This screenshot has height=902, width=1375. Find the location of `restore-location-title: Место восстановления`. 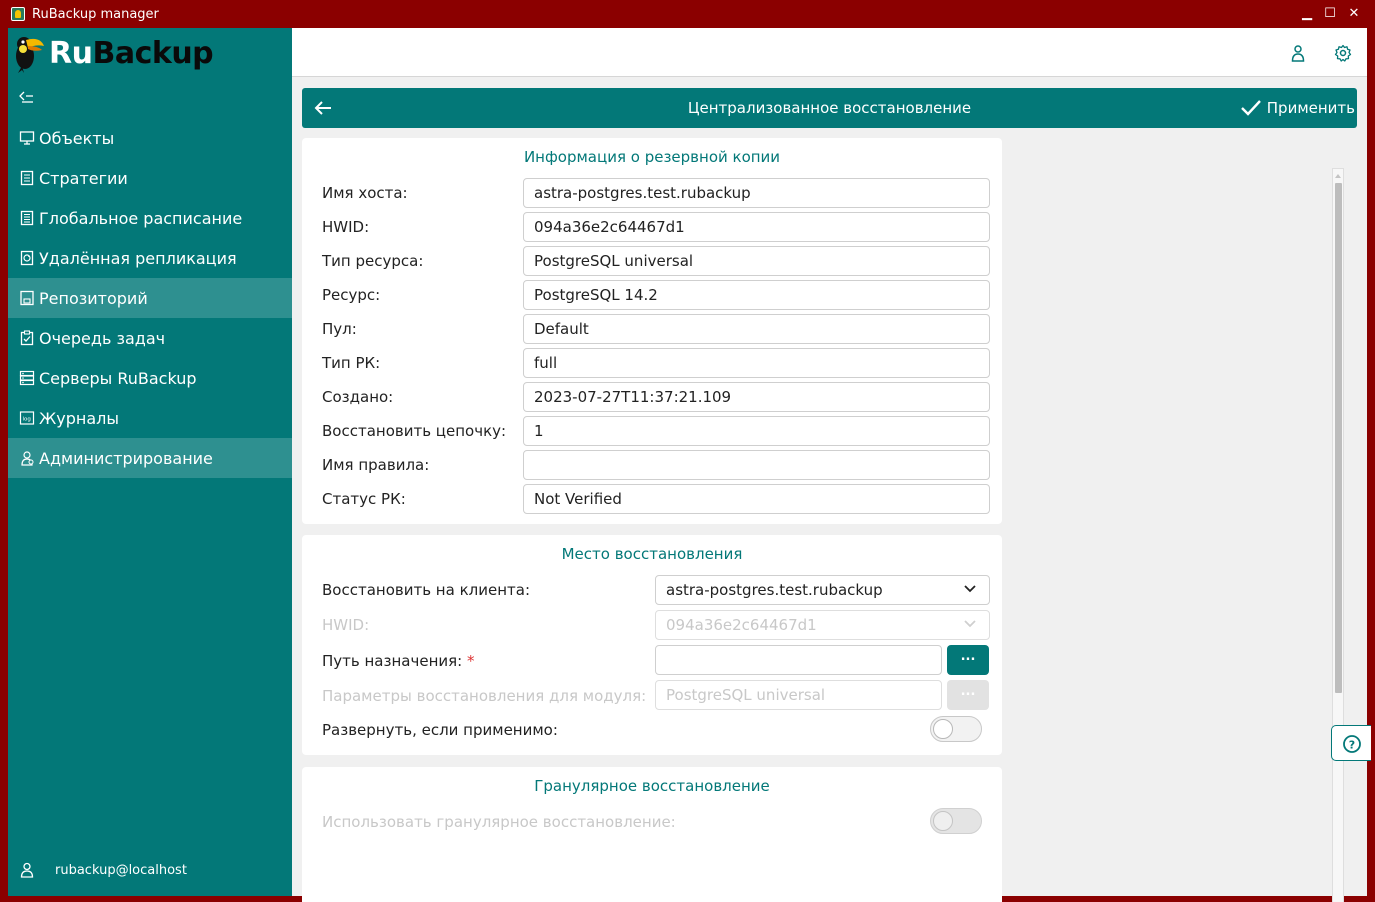

restore-location-title: Место восстановления is located at coordinates (652, 554).